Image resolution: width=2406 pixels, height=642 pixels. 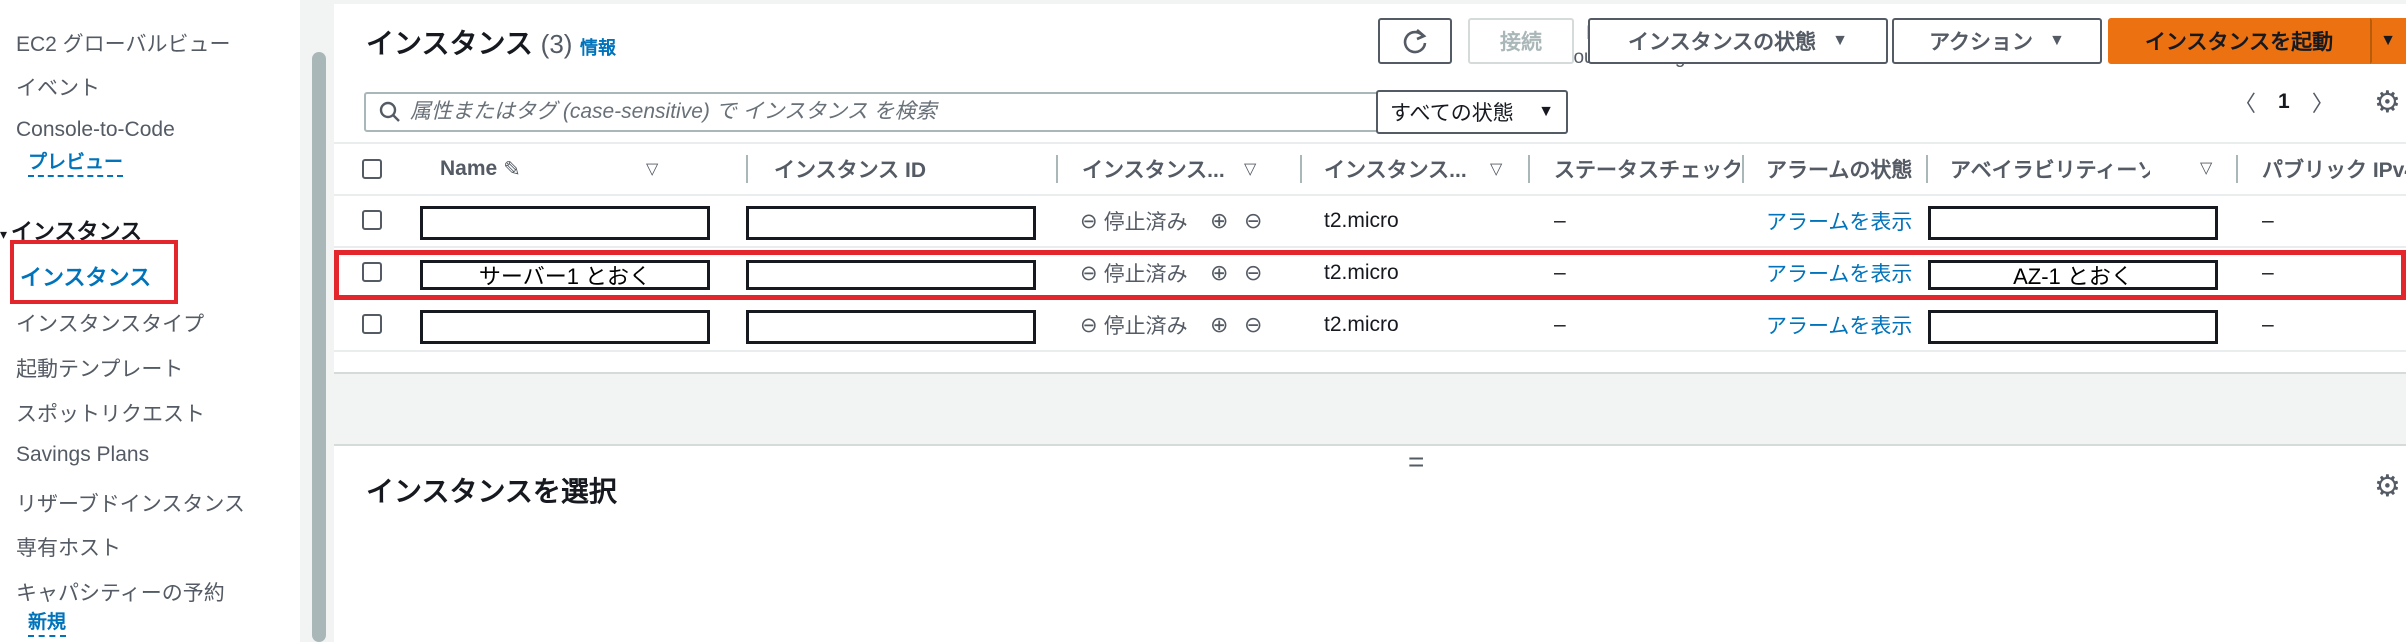 What do you see at coordinates (2388, 41) in the screenshot?
I see `launch-options-button: ▼` at bounding box center [2388, 41].